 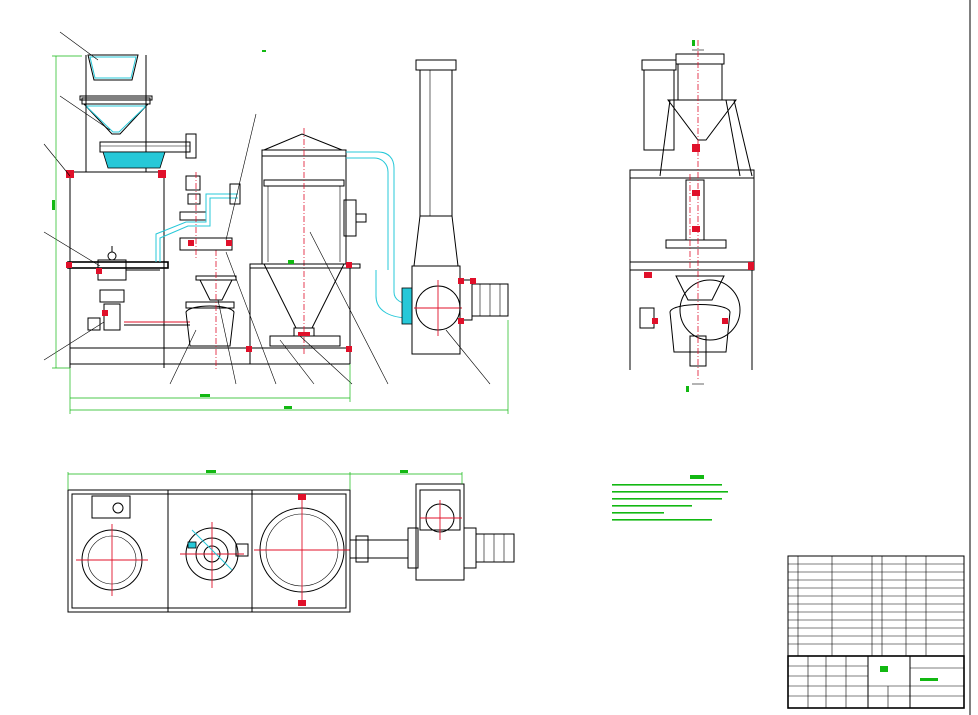 I want to click on side-view, so click(x=692, y=216).